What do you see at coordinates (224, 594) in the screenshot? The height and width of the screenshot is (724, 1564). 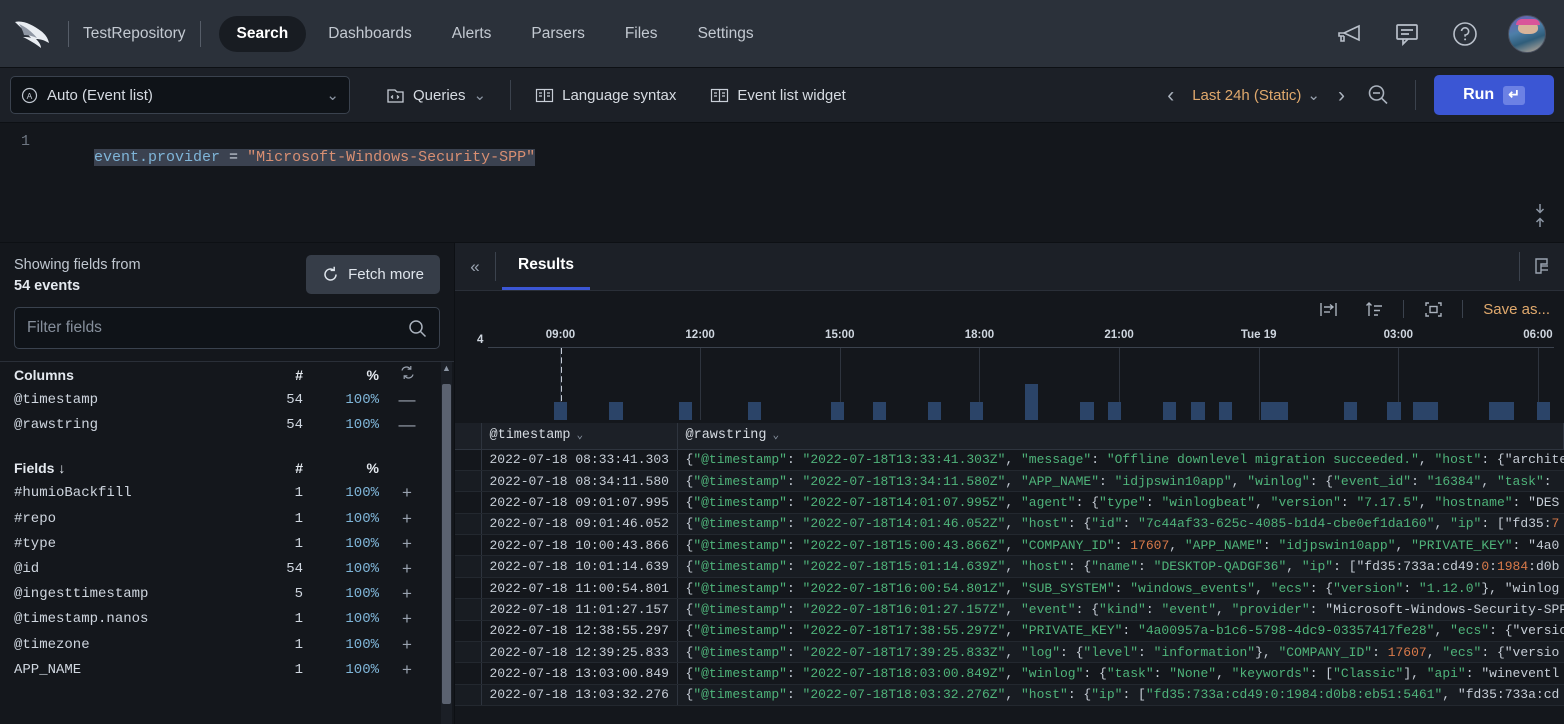 I see `field-row: @ingesttimestamp 5 100% +` at bounding box center [224, 594].